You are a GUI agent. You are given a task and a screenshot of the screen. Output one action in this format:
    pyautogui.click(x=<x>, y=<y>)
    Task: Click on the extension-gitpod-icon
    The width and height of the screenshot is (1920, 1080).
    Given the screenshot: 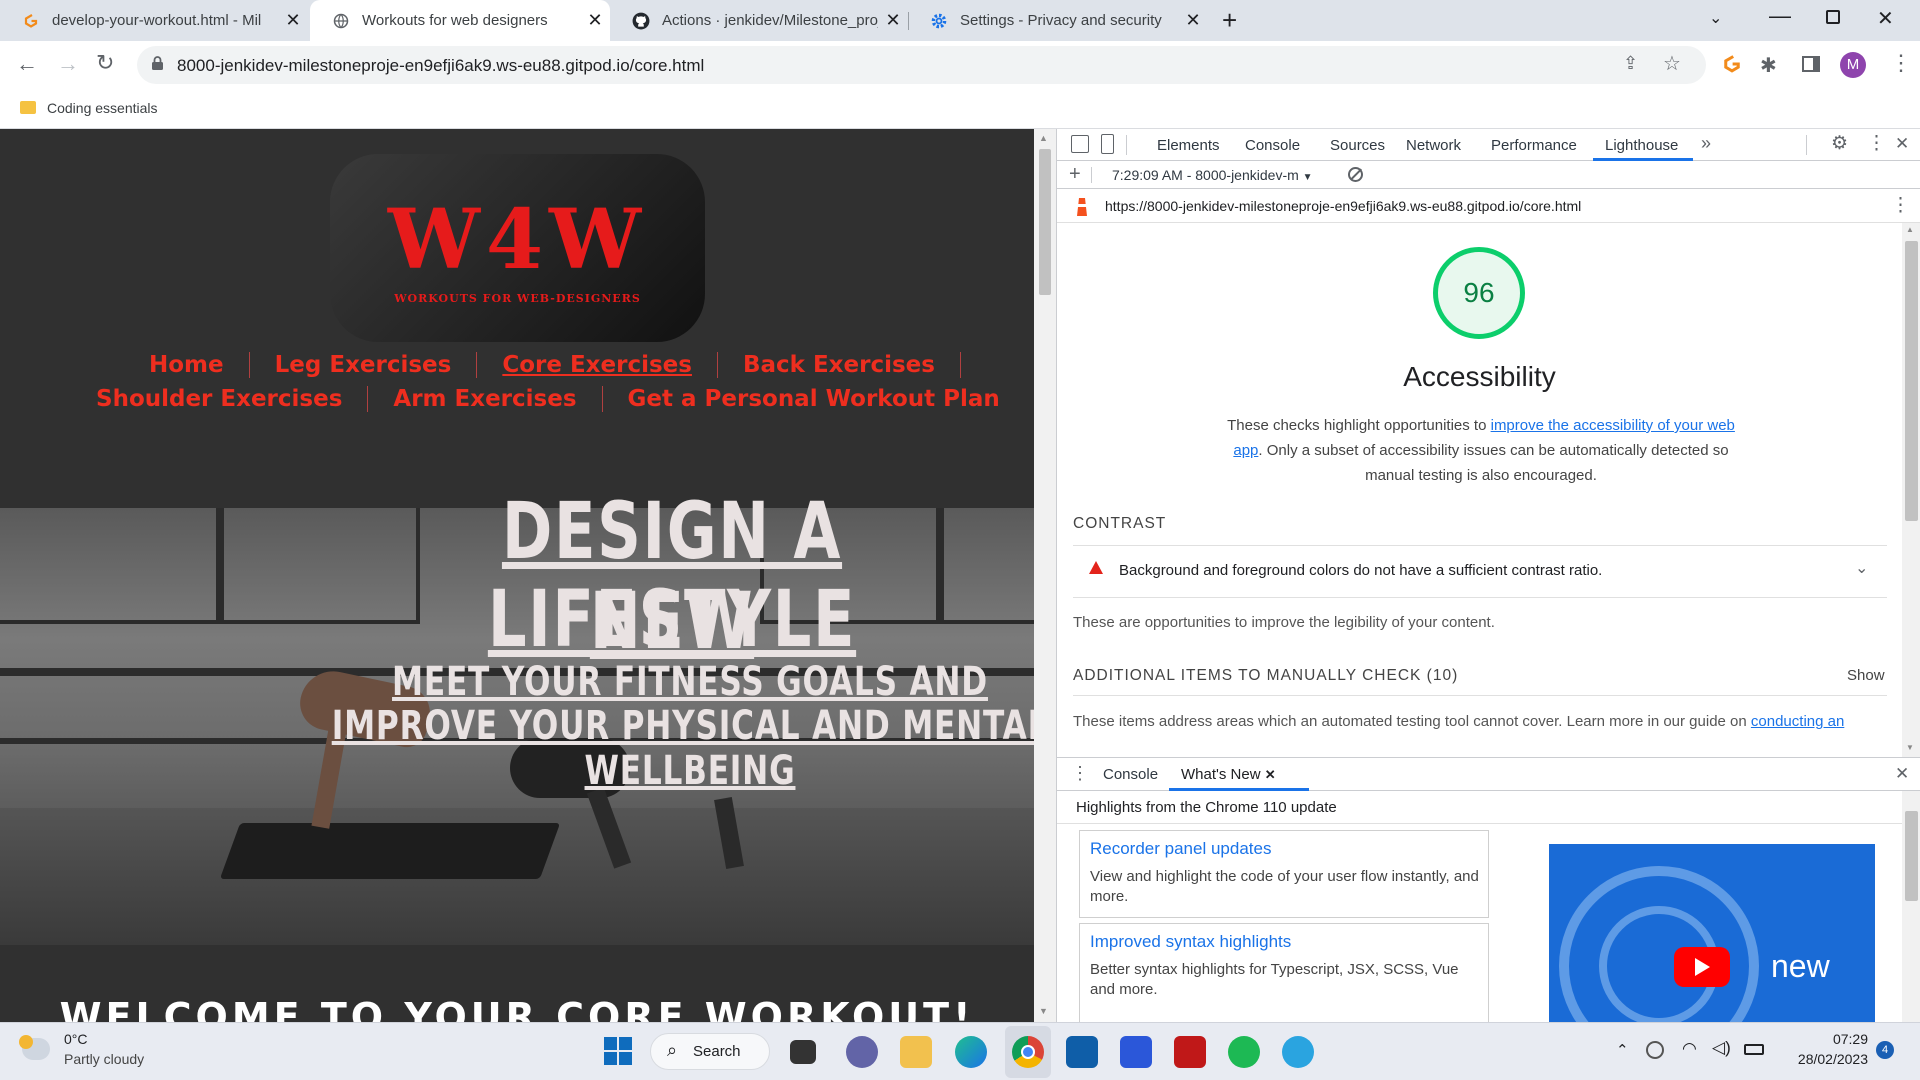 What is the action you would take?
    pyautogui.click(x=1732, y=66)
    